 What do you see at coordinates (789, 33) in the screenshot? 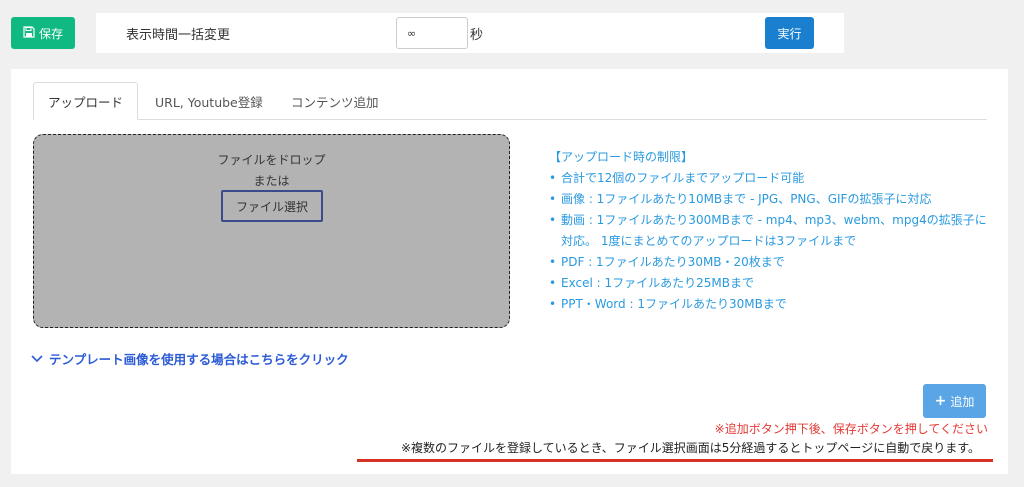
I see `run-button: 実行` at bounding box center [789, 33].